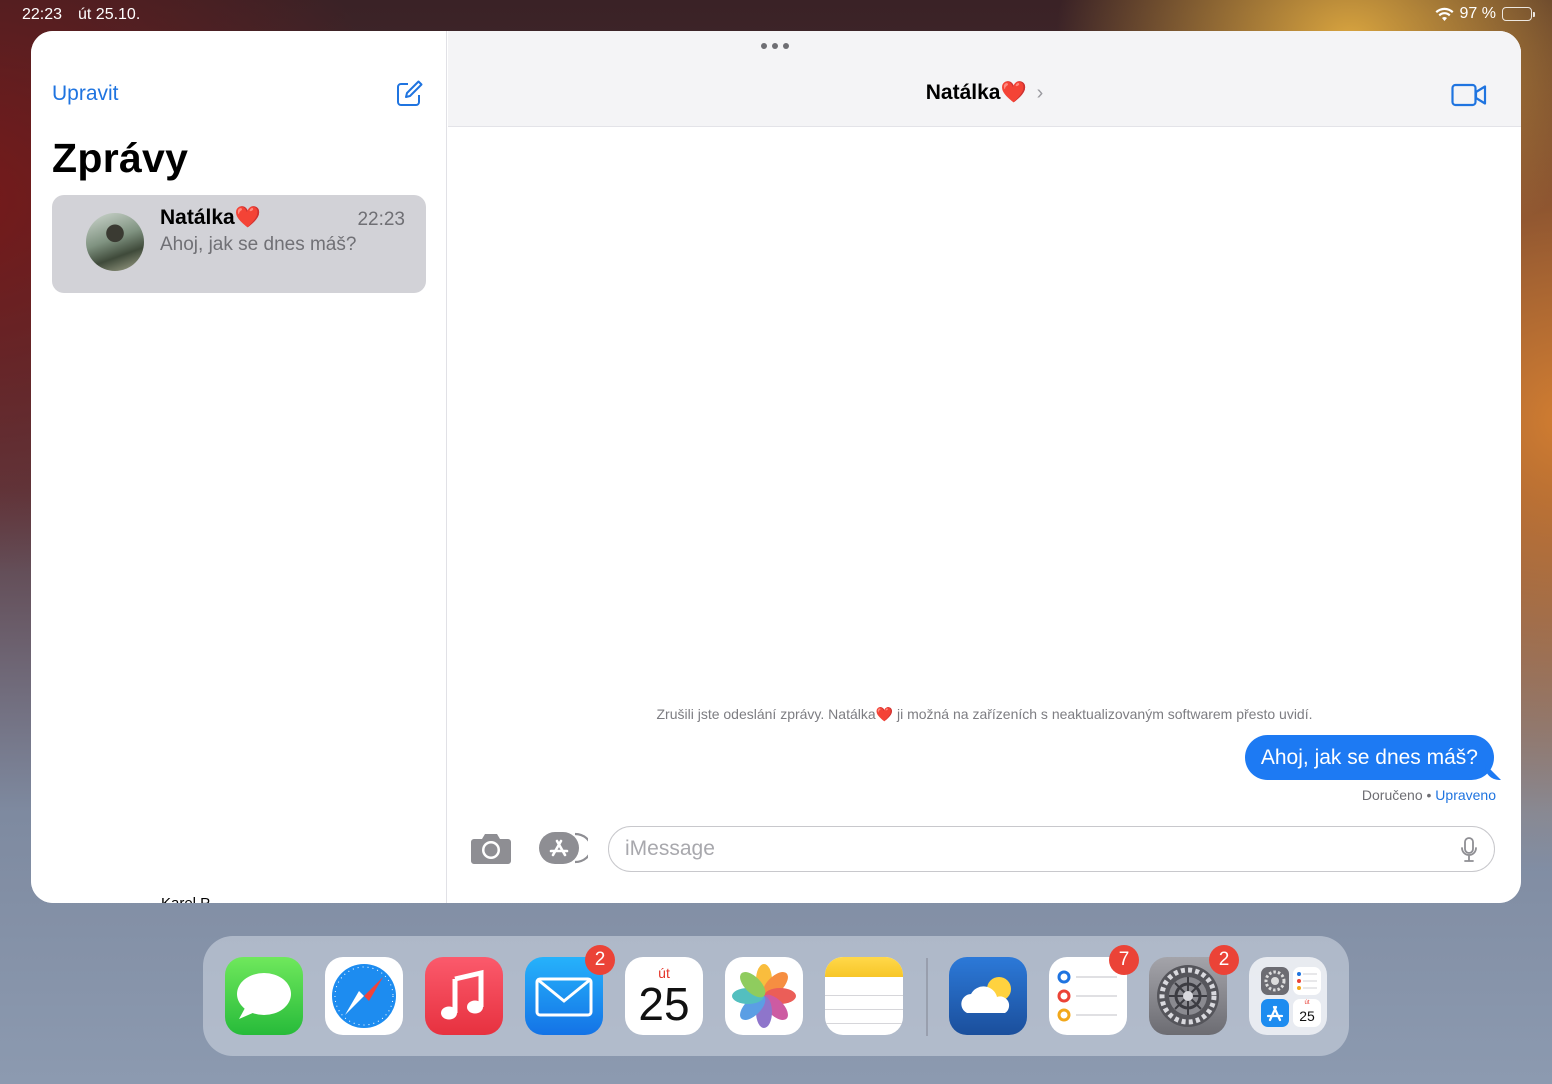 The height and width of the screenshot is (1084, 1552). I want to click on dock-app-safari, so click(364, 996).